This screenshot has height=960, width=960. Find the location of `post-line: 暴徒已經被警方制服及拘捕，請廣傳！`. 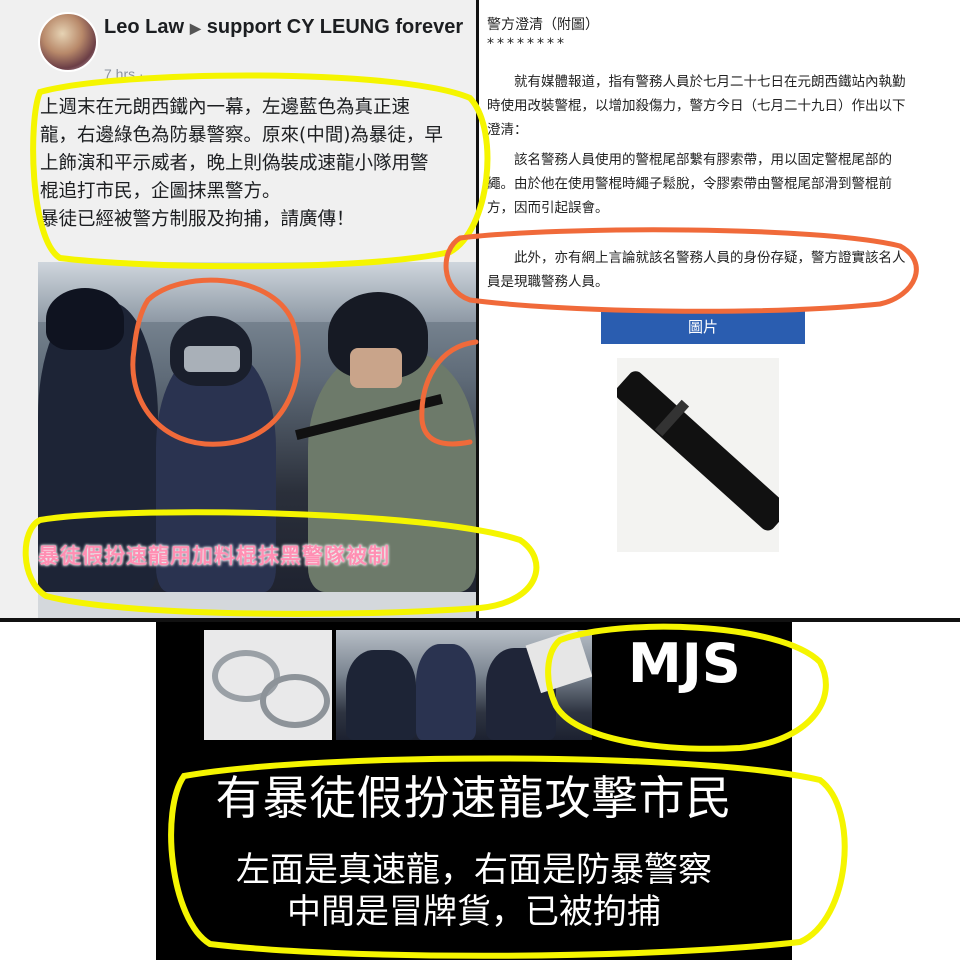

post-line: 暴徒已經被警方制服及拘捕，請廣傳！ is located at coordinates (197, 219).